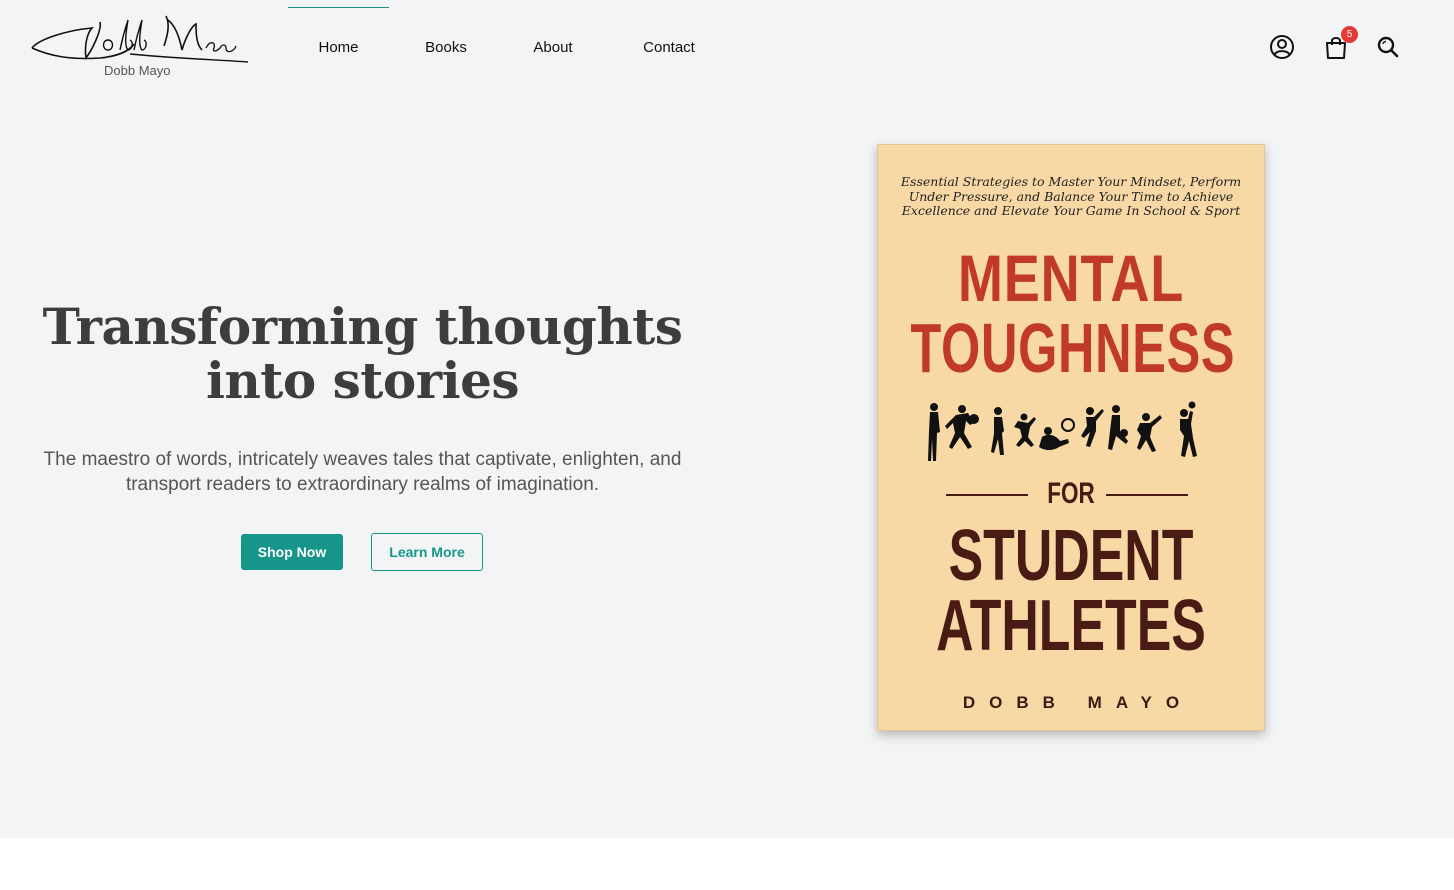 Image resolution: width=1454 pixels, height=890 pixels. I want to click on book-title-line1: MENTAL, so click(1071, 278).